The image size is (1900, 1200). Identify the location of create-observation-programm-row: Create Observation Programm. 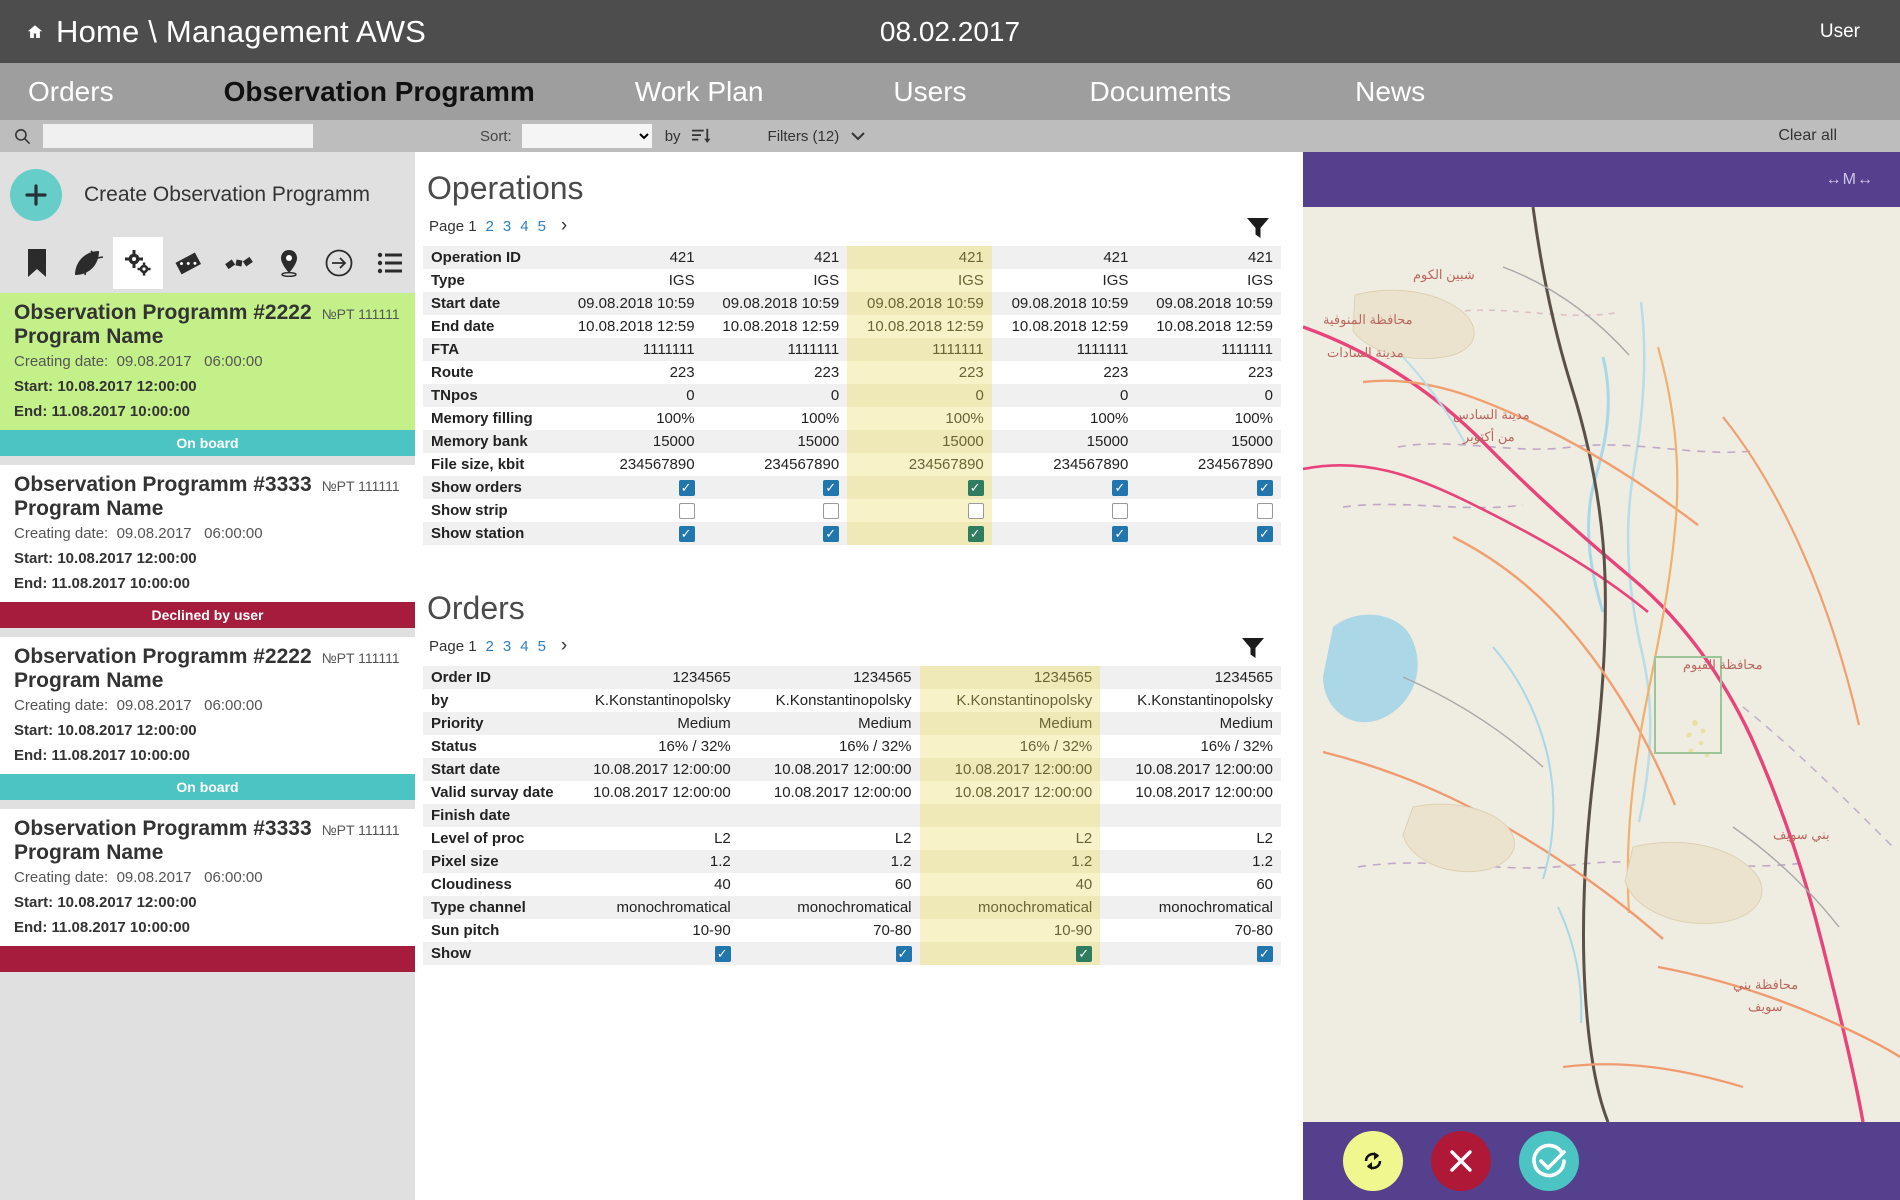
(207, 194).